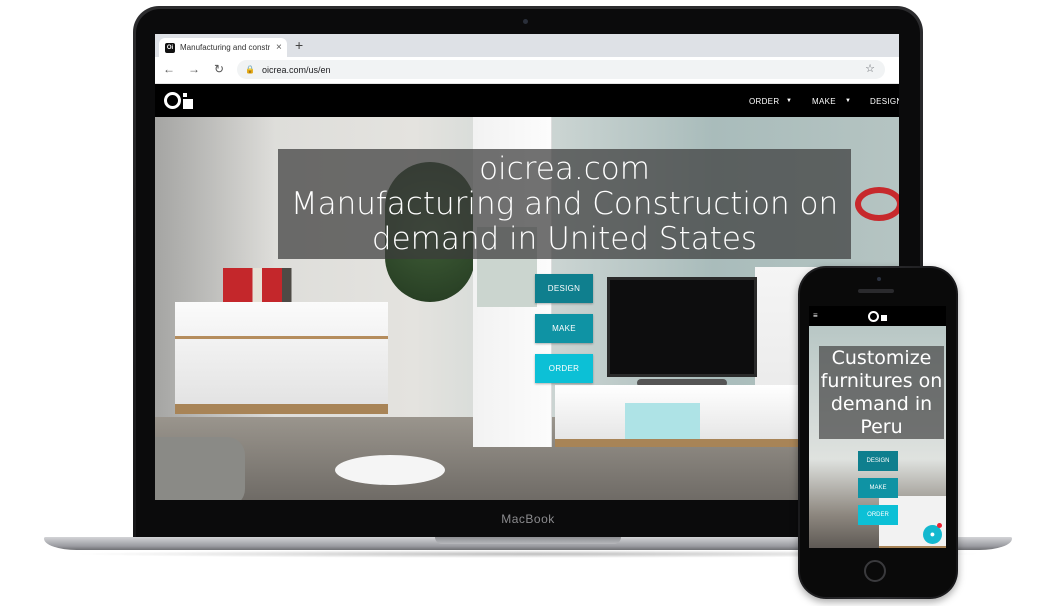  I want to click on nav-order: ORDER, so click(764, 101).